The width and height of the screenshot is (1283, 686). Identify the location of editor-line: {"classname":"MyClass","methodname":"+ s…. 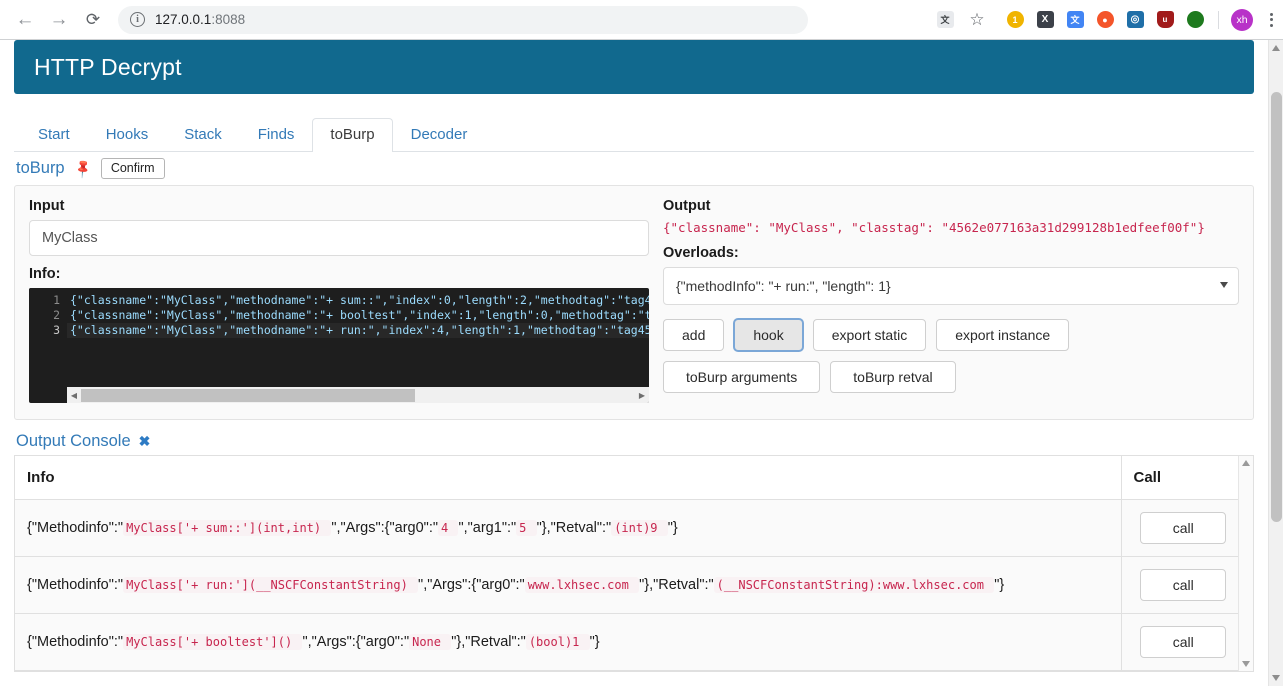
(359, 300).